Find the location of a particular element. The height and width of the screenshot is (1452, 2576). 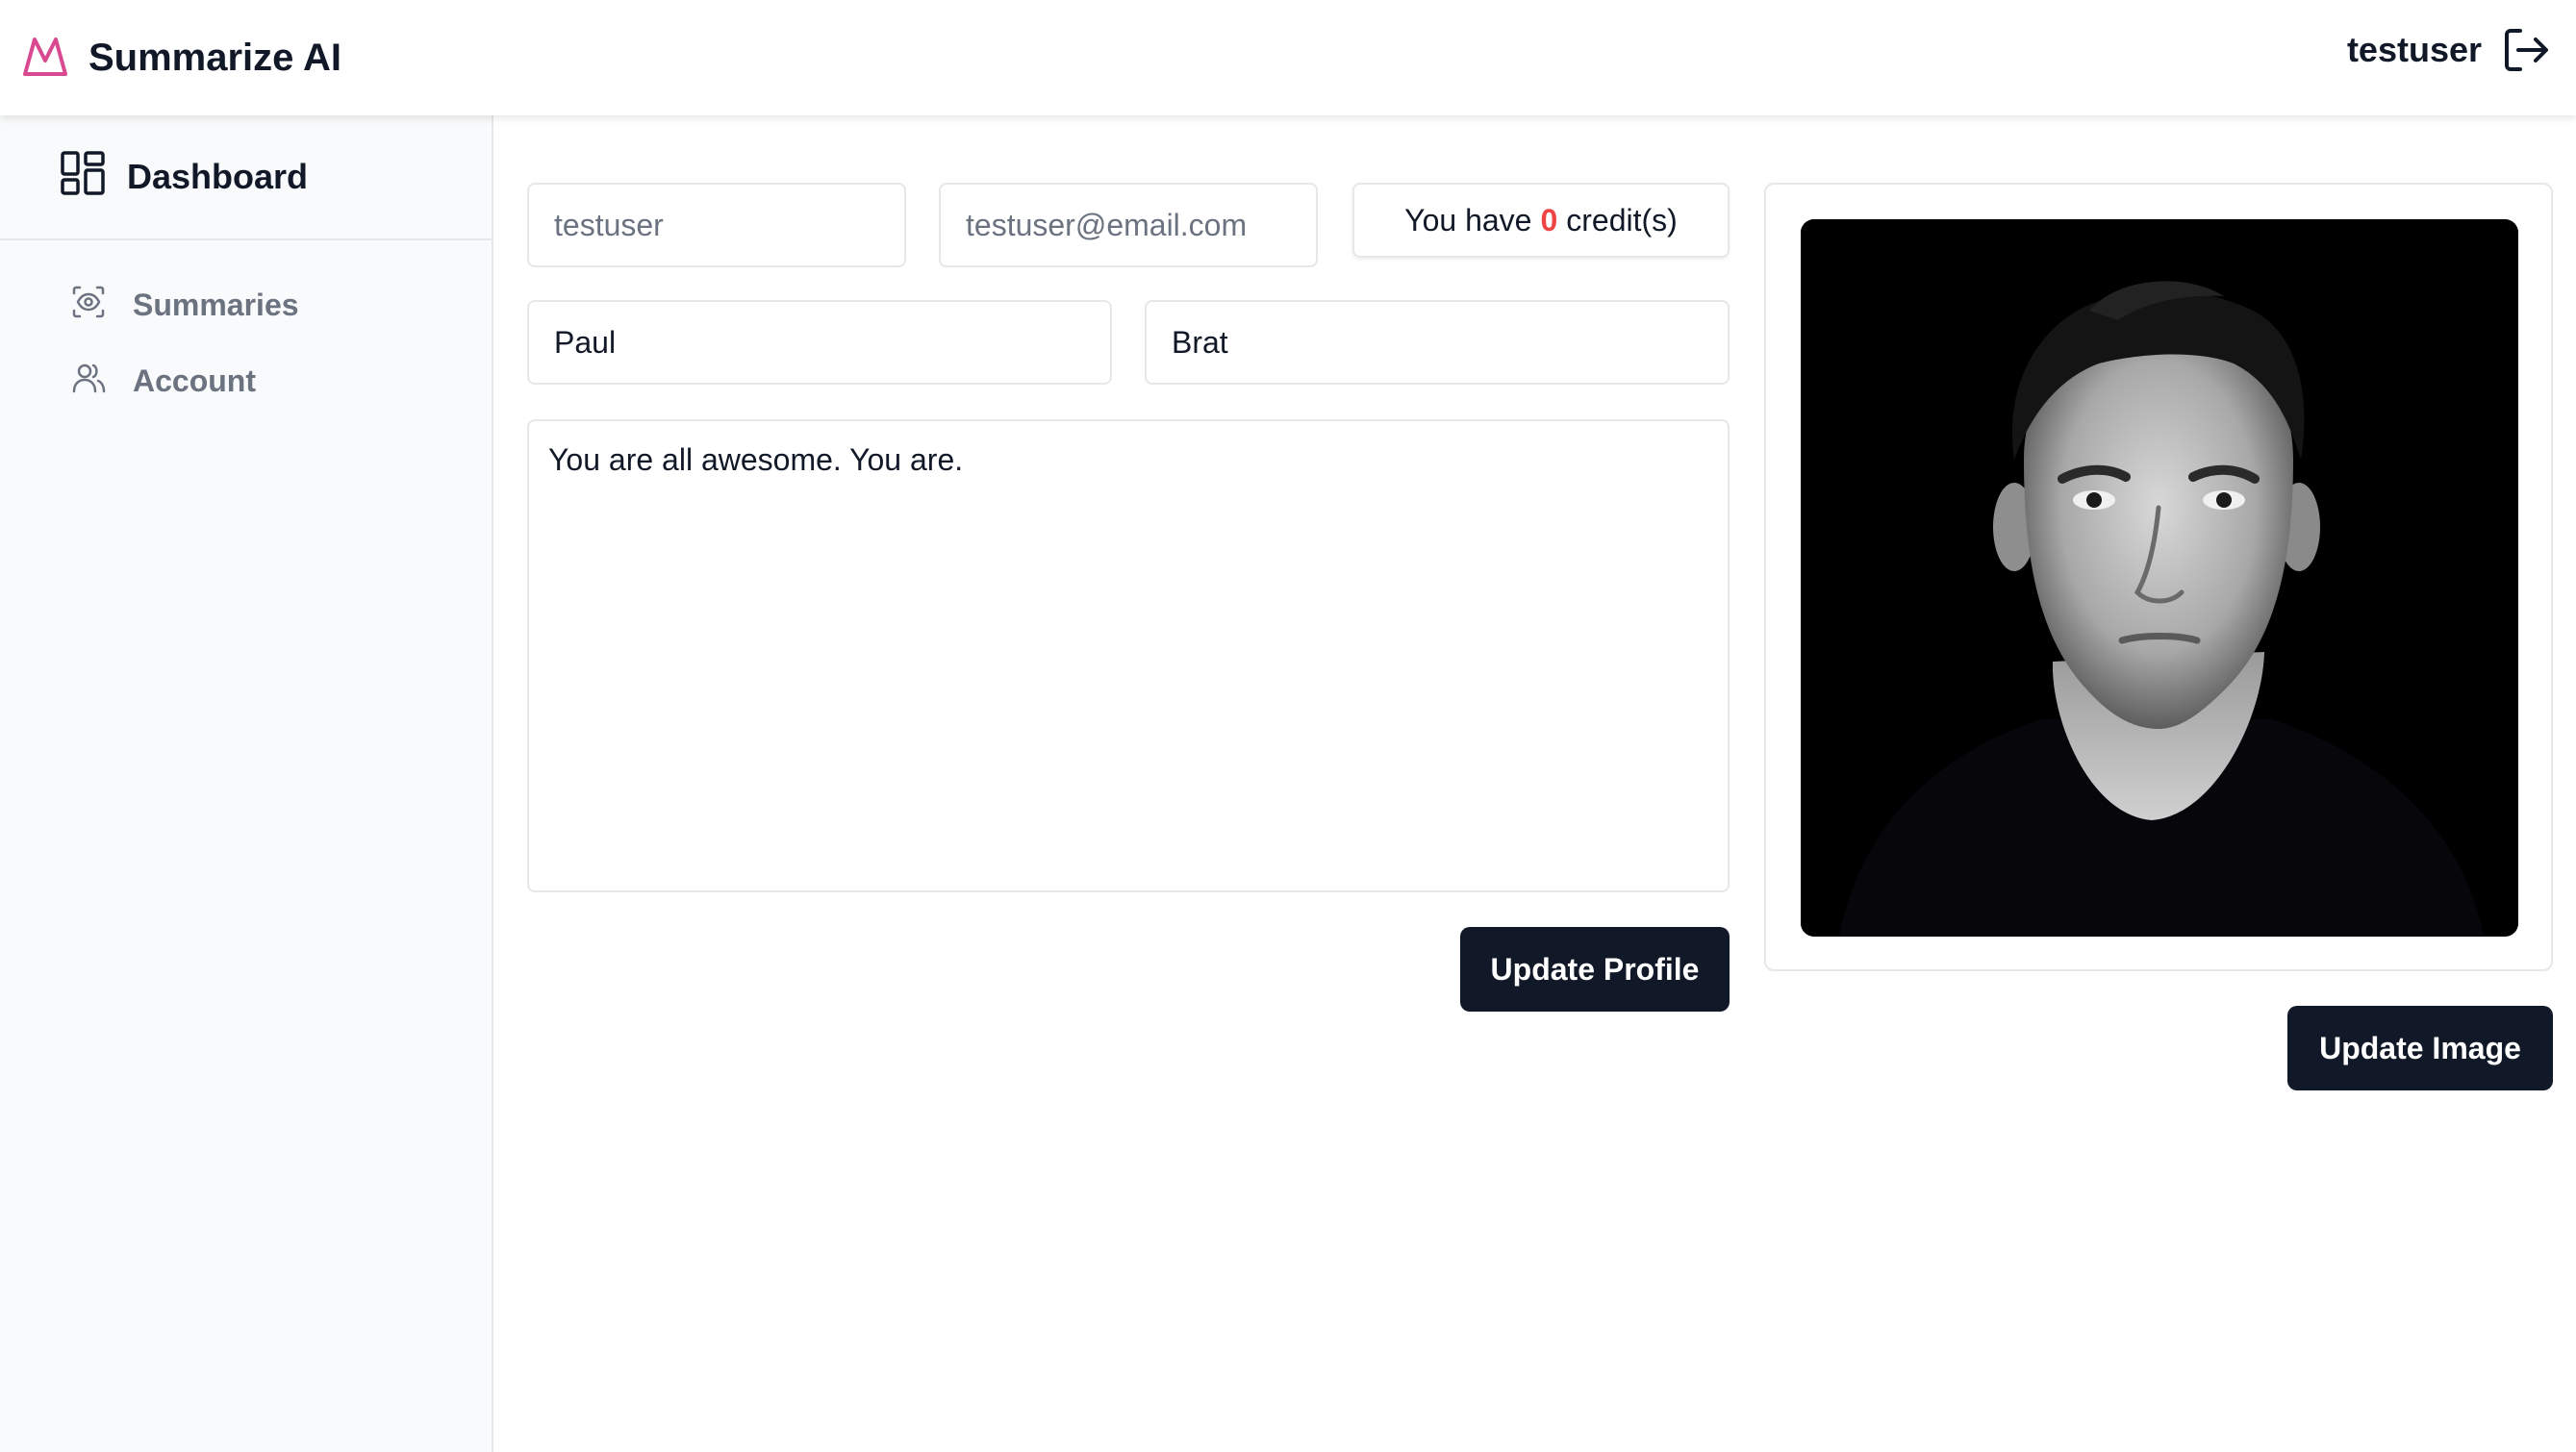

users-icon is located at coordinates (88, 382).